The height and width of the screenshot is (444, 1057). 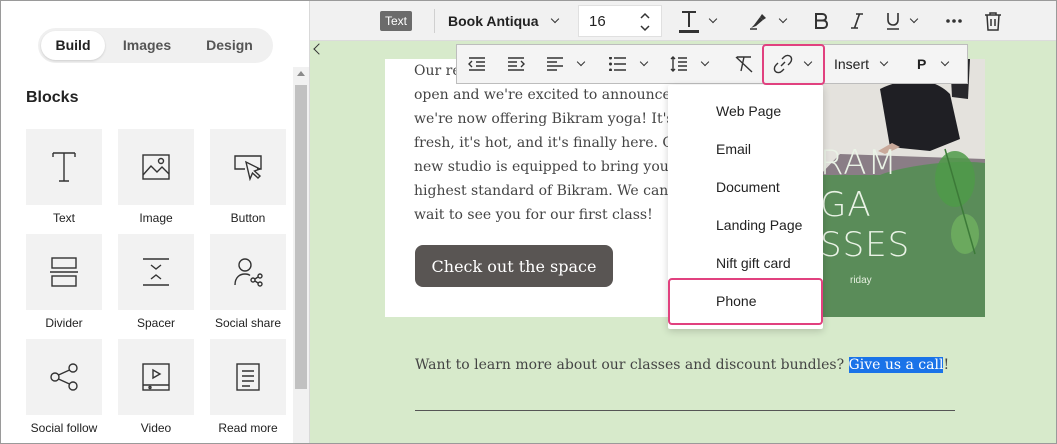 What do you see at coordinates (893, 21) in the screenshot?
I see `underline-icon` at bounding box center [893, 21].